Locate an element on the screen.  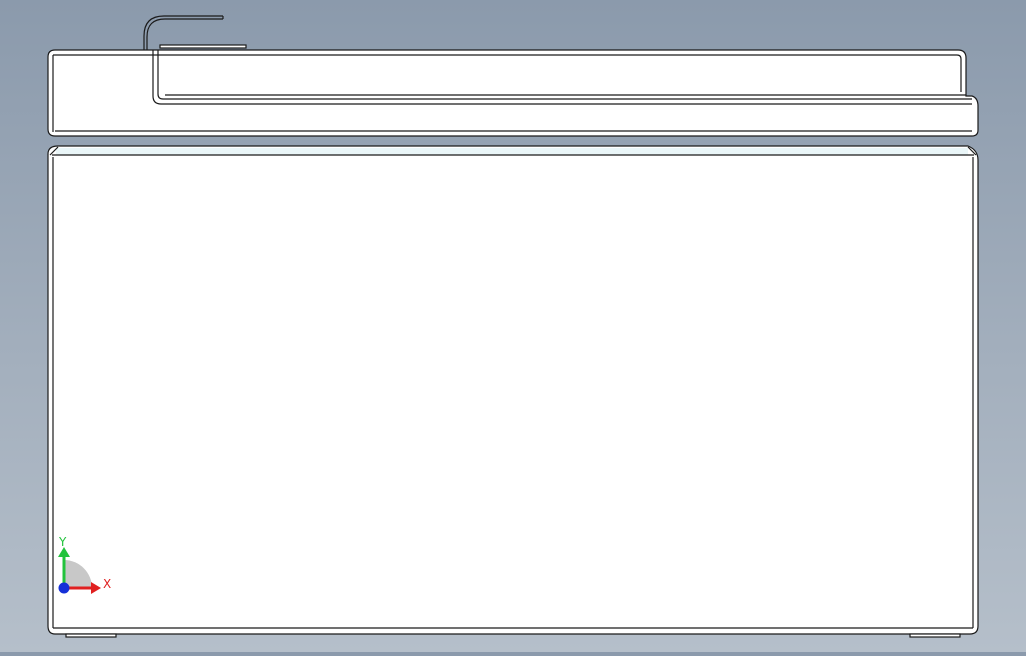
y-axis-label: Y is located at coordinates (62, 542).